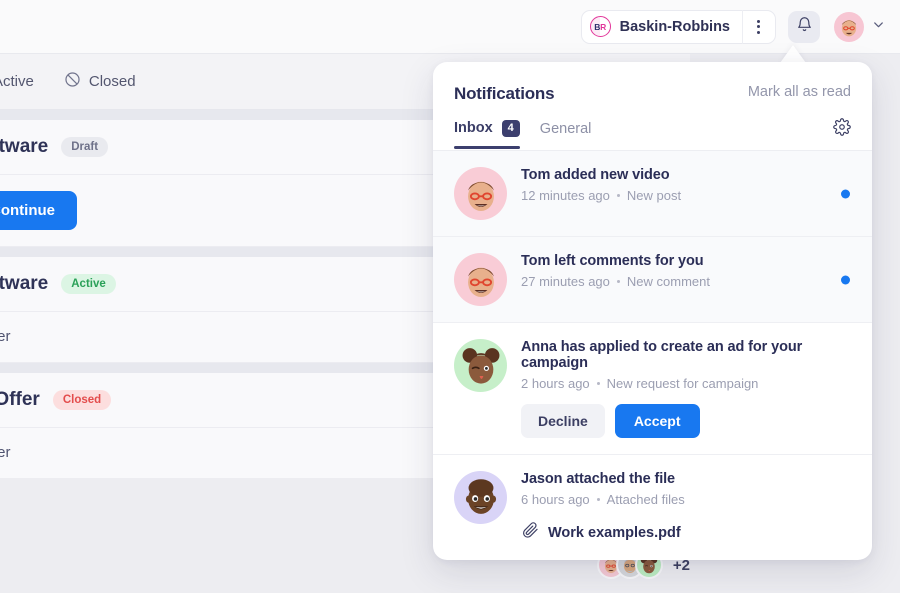  Describe the element at coordinates (530, 532) in the screenshot. I see `paperclip-icon` at that location.